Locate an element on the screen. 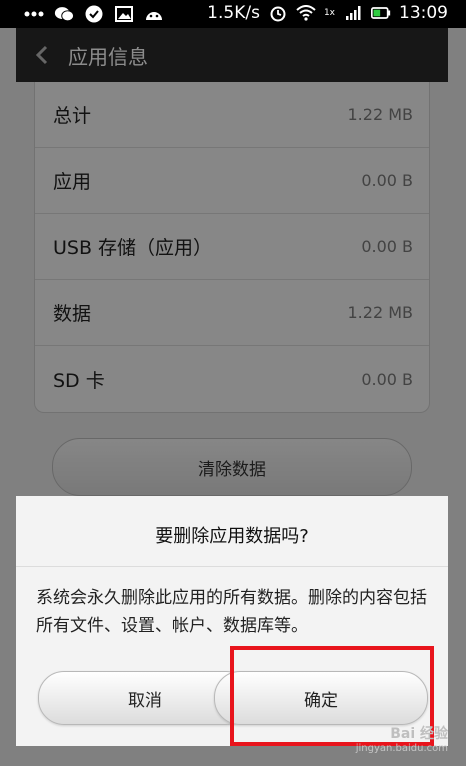 The height and width of the screenshot is (766, 466). network-speed: 1.5K/s is located at coordinates (233, 13).